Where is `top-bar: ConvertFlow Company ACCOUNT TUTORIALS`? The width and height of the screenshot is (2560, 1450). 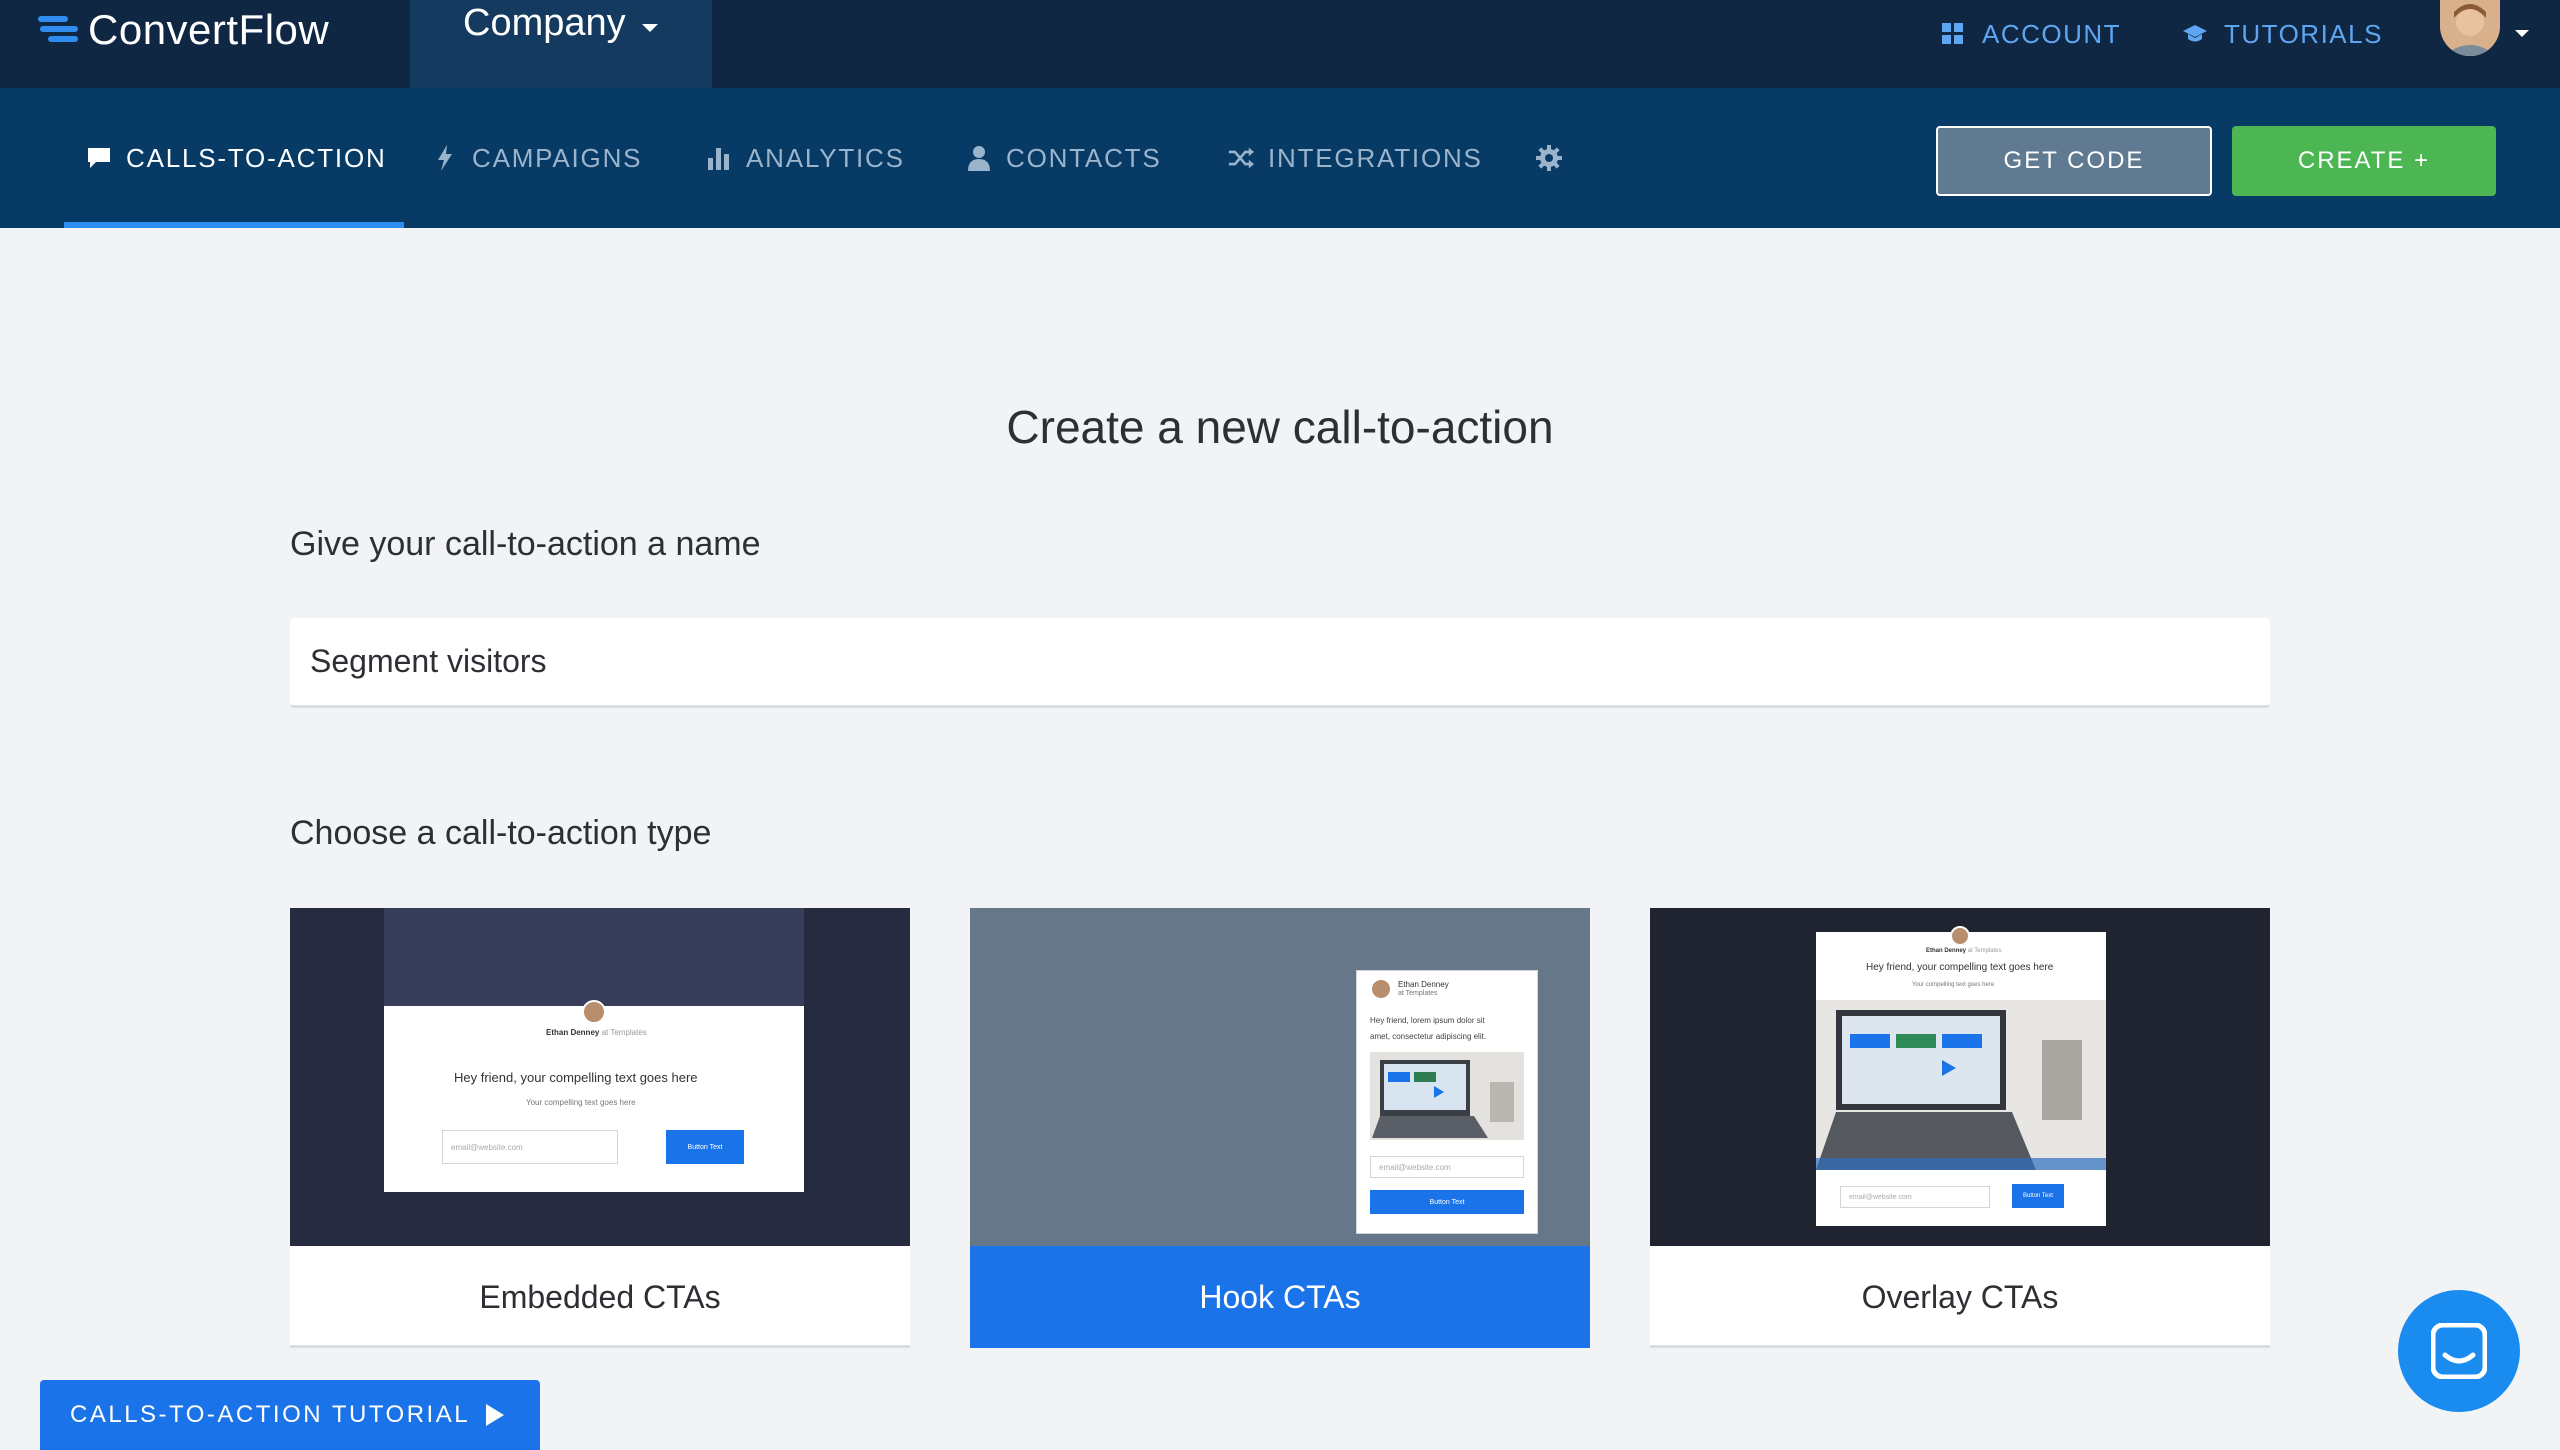
top-bar: ConvertFlow Company ACCOUNT TUTORIALS is located at coordinates (1280, 44).